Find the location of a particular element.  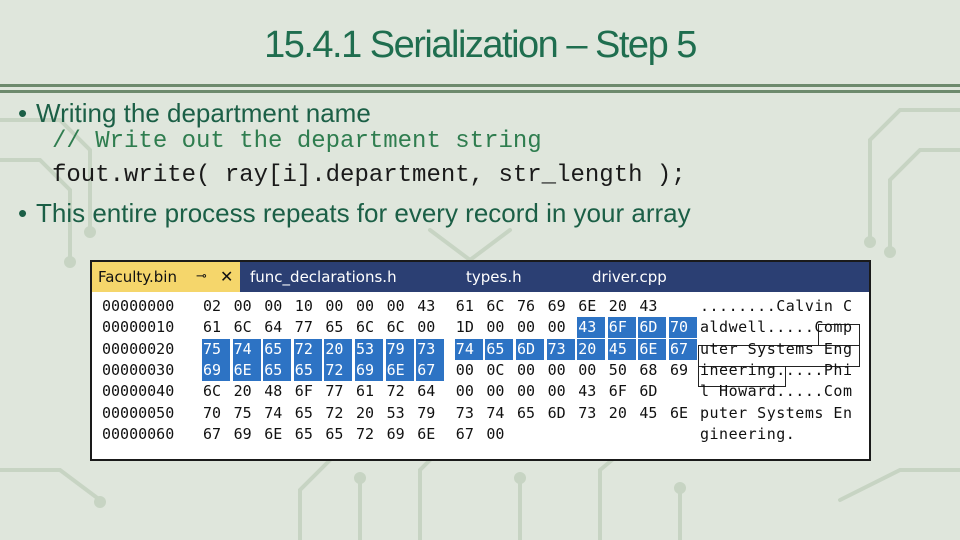

close-icon: ✕ is located at coordinates (226, 277).